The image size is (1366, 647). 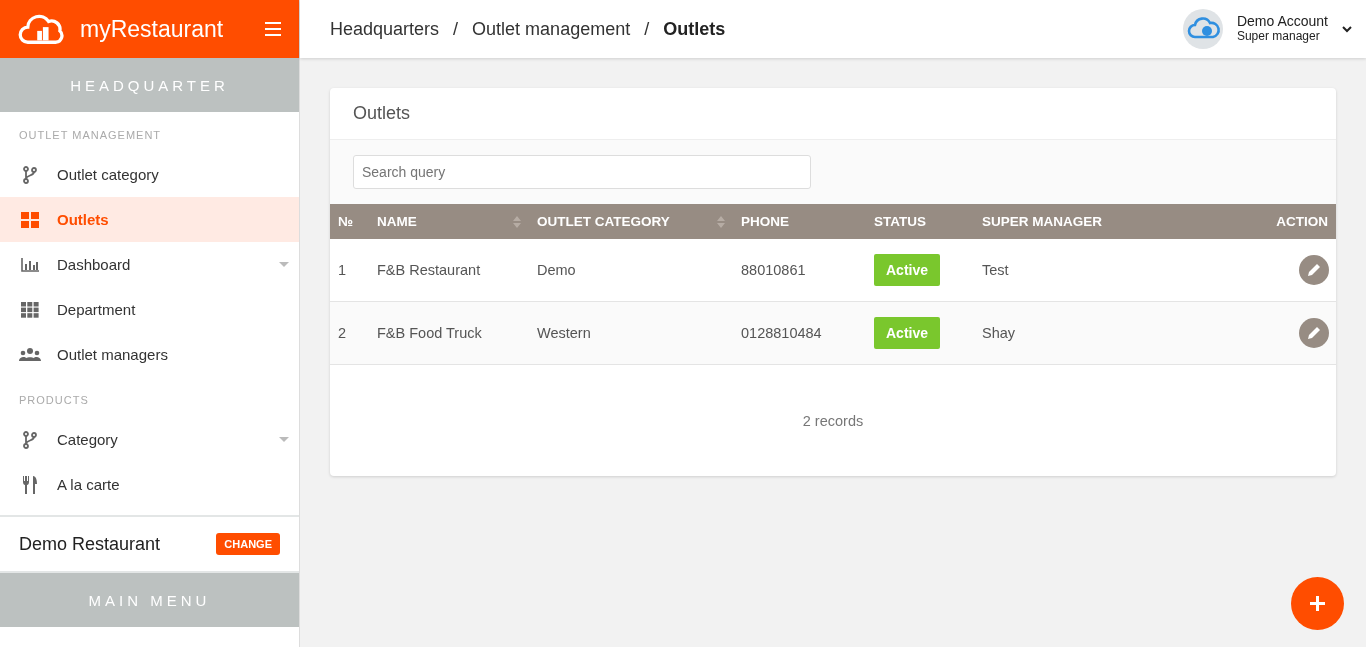 I want to click on sidebar-item: A la carte, so click(x=149, y=484).